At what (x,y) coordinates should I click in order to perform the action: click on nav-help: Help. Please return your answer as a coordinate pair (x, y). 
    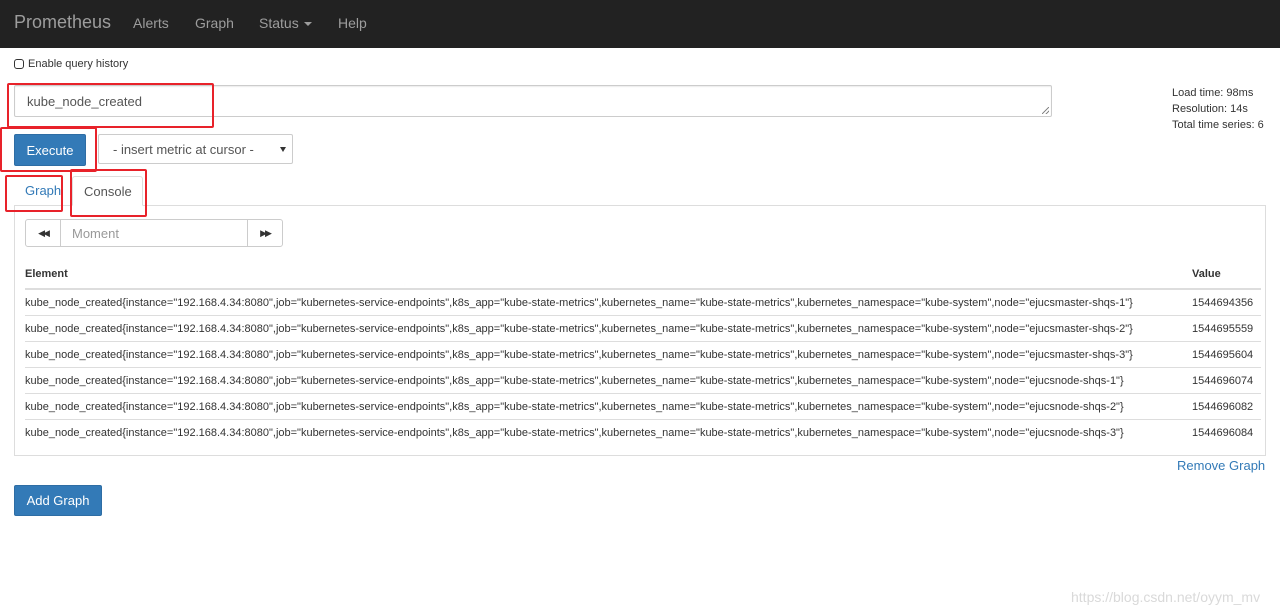
    Looking at the image, I should click on (352, 23).